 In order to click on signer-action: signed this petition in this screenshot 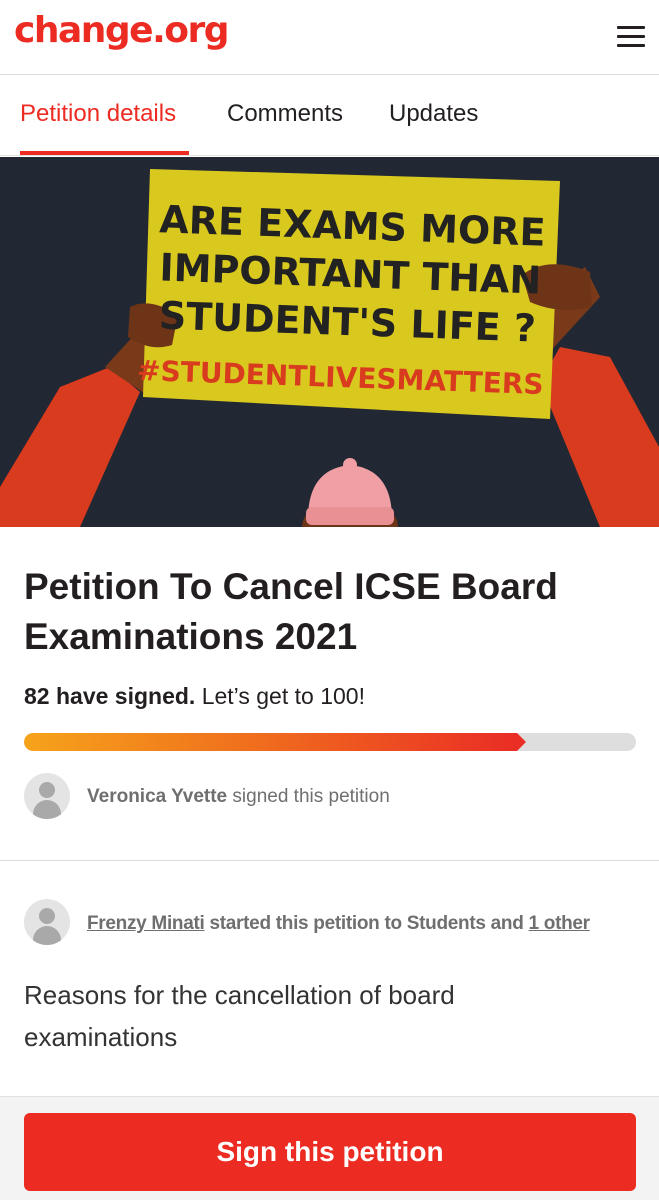, I will do `click(311, 796)`.